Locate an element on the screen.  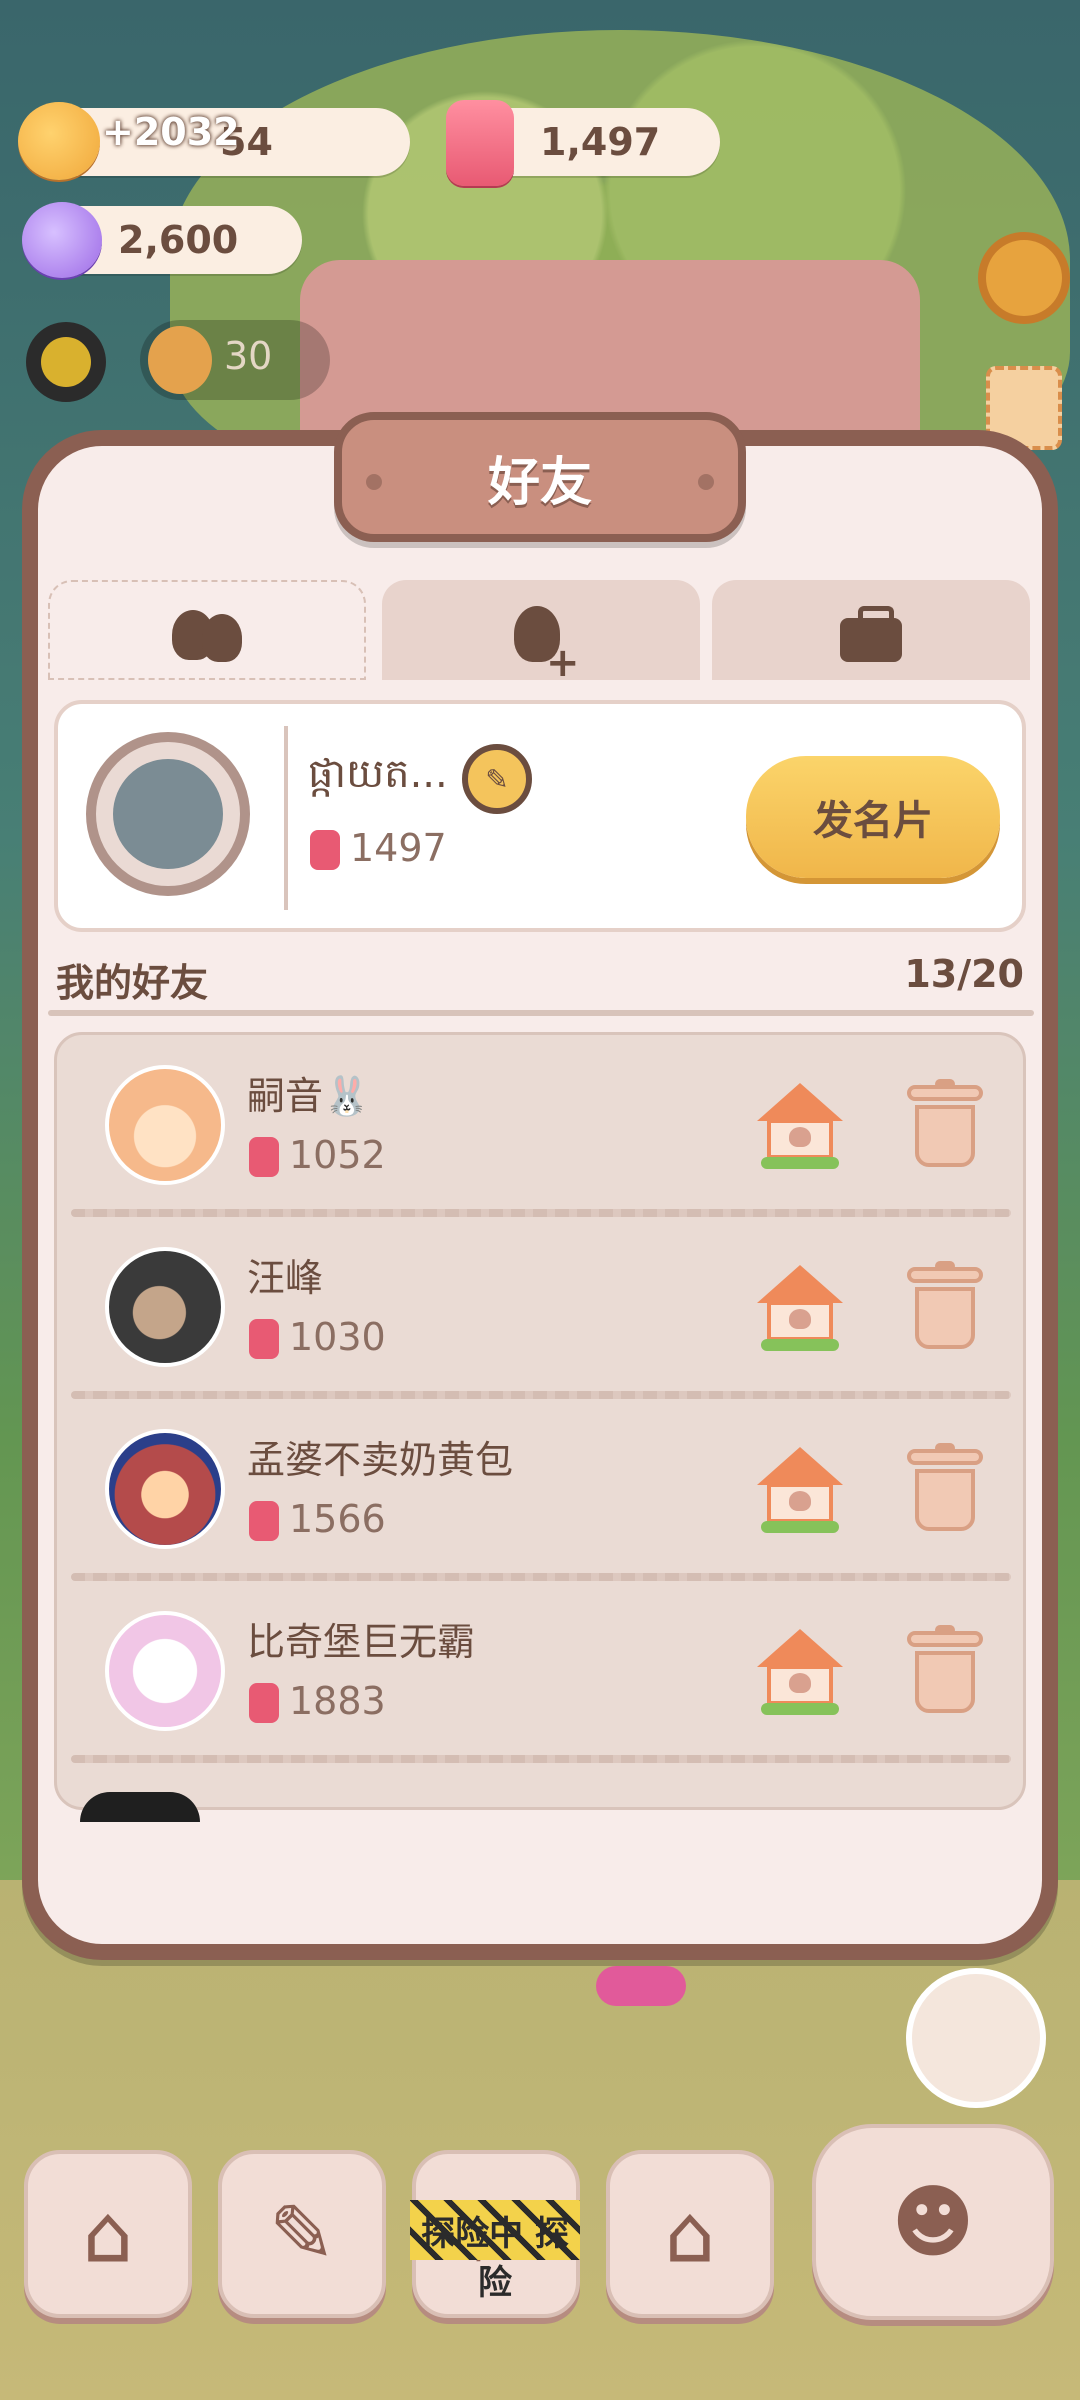
nav-notes-button: ✎ is located at coordinates (302, 2234).